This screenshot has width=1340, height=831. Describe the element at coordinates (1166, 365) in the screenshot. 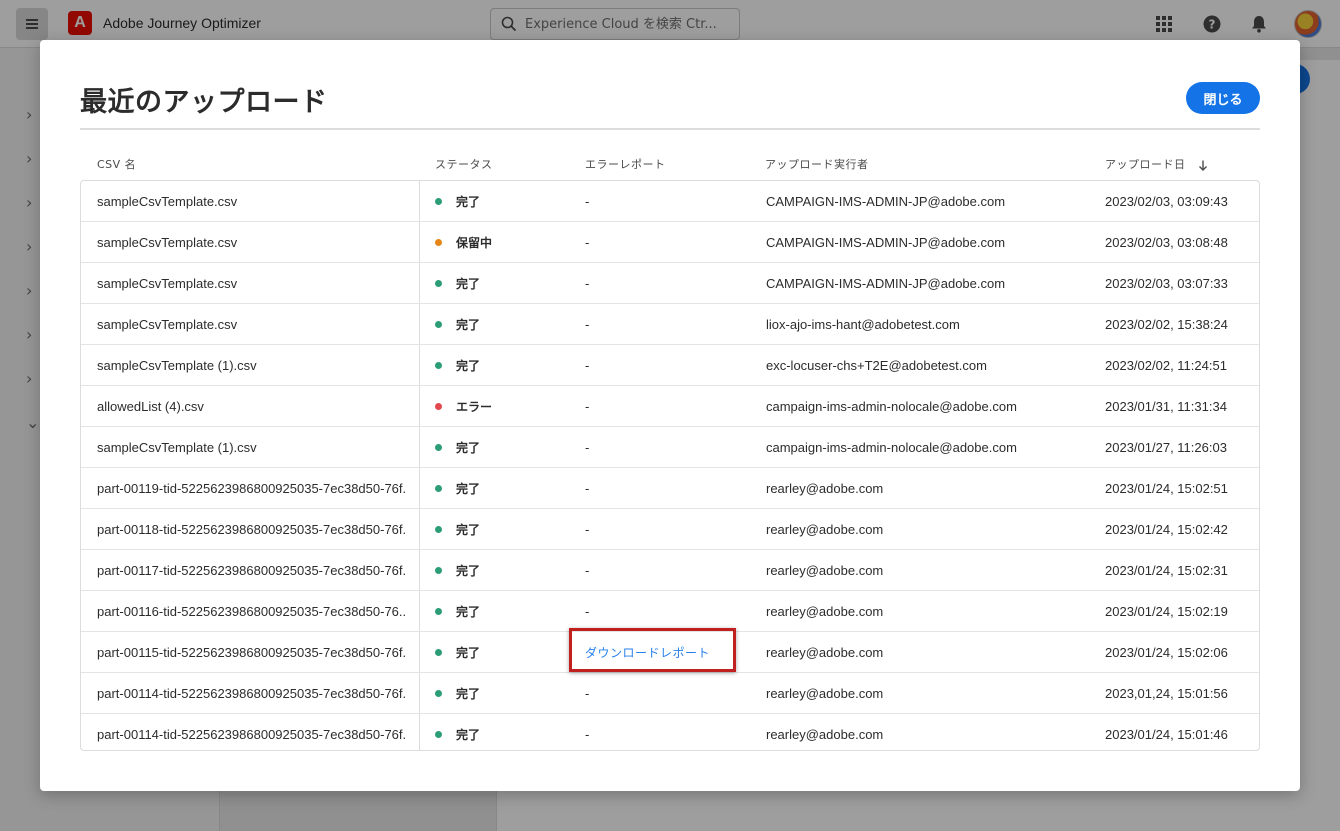

I see `upload-date-cell: 2023/02/02, 11:24:51` at that location.